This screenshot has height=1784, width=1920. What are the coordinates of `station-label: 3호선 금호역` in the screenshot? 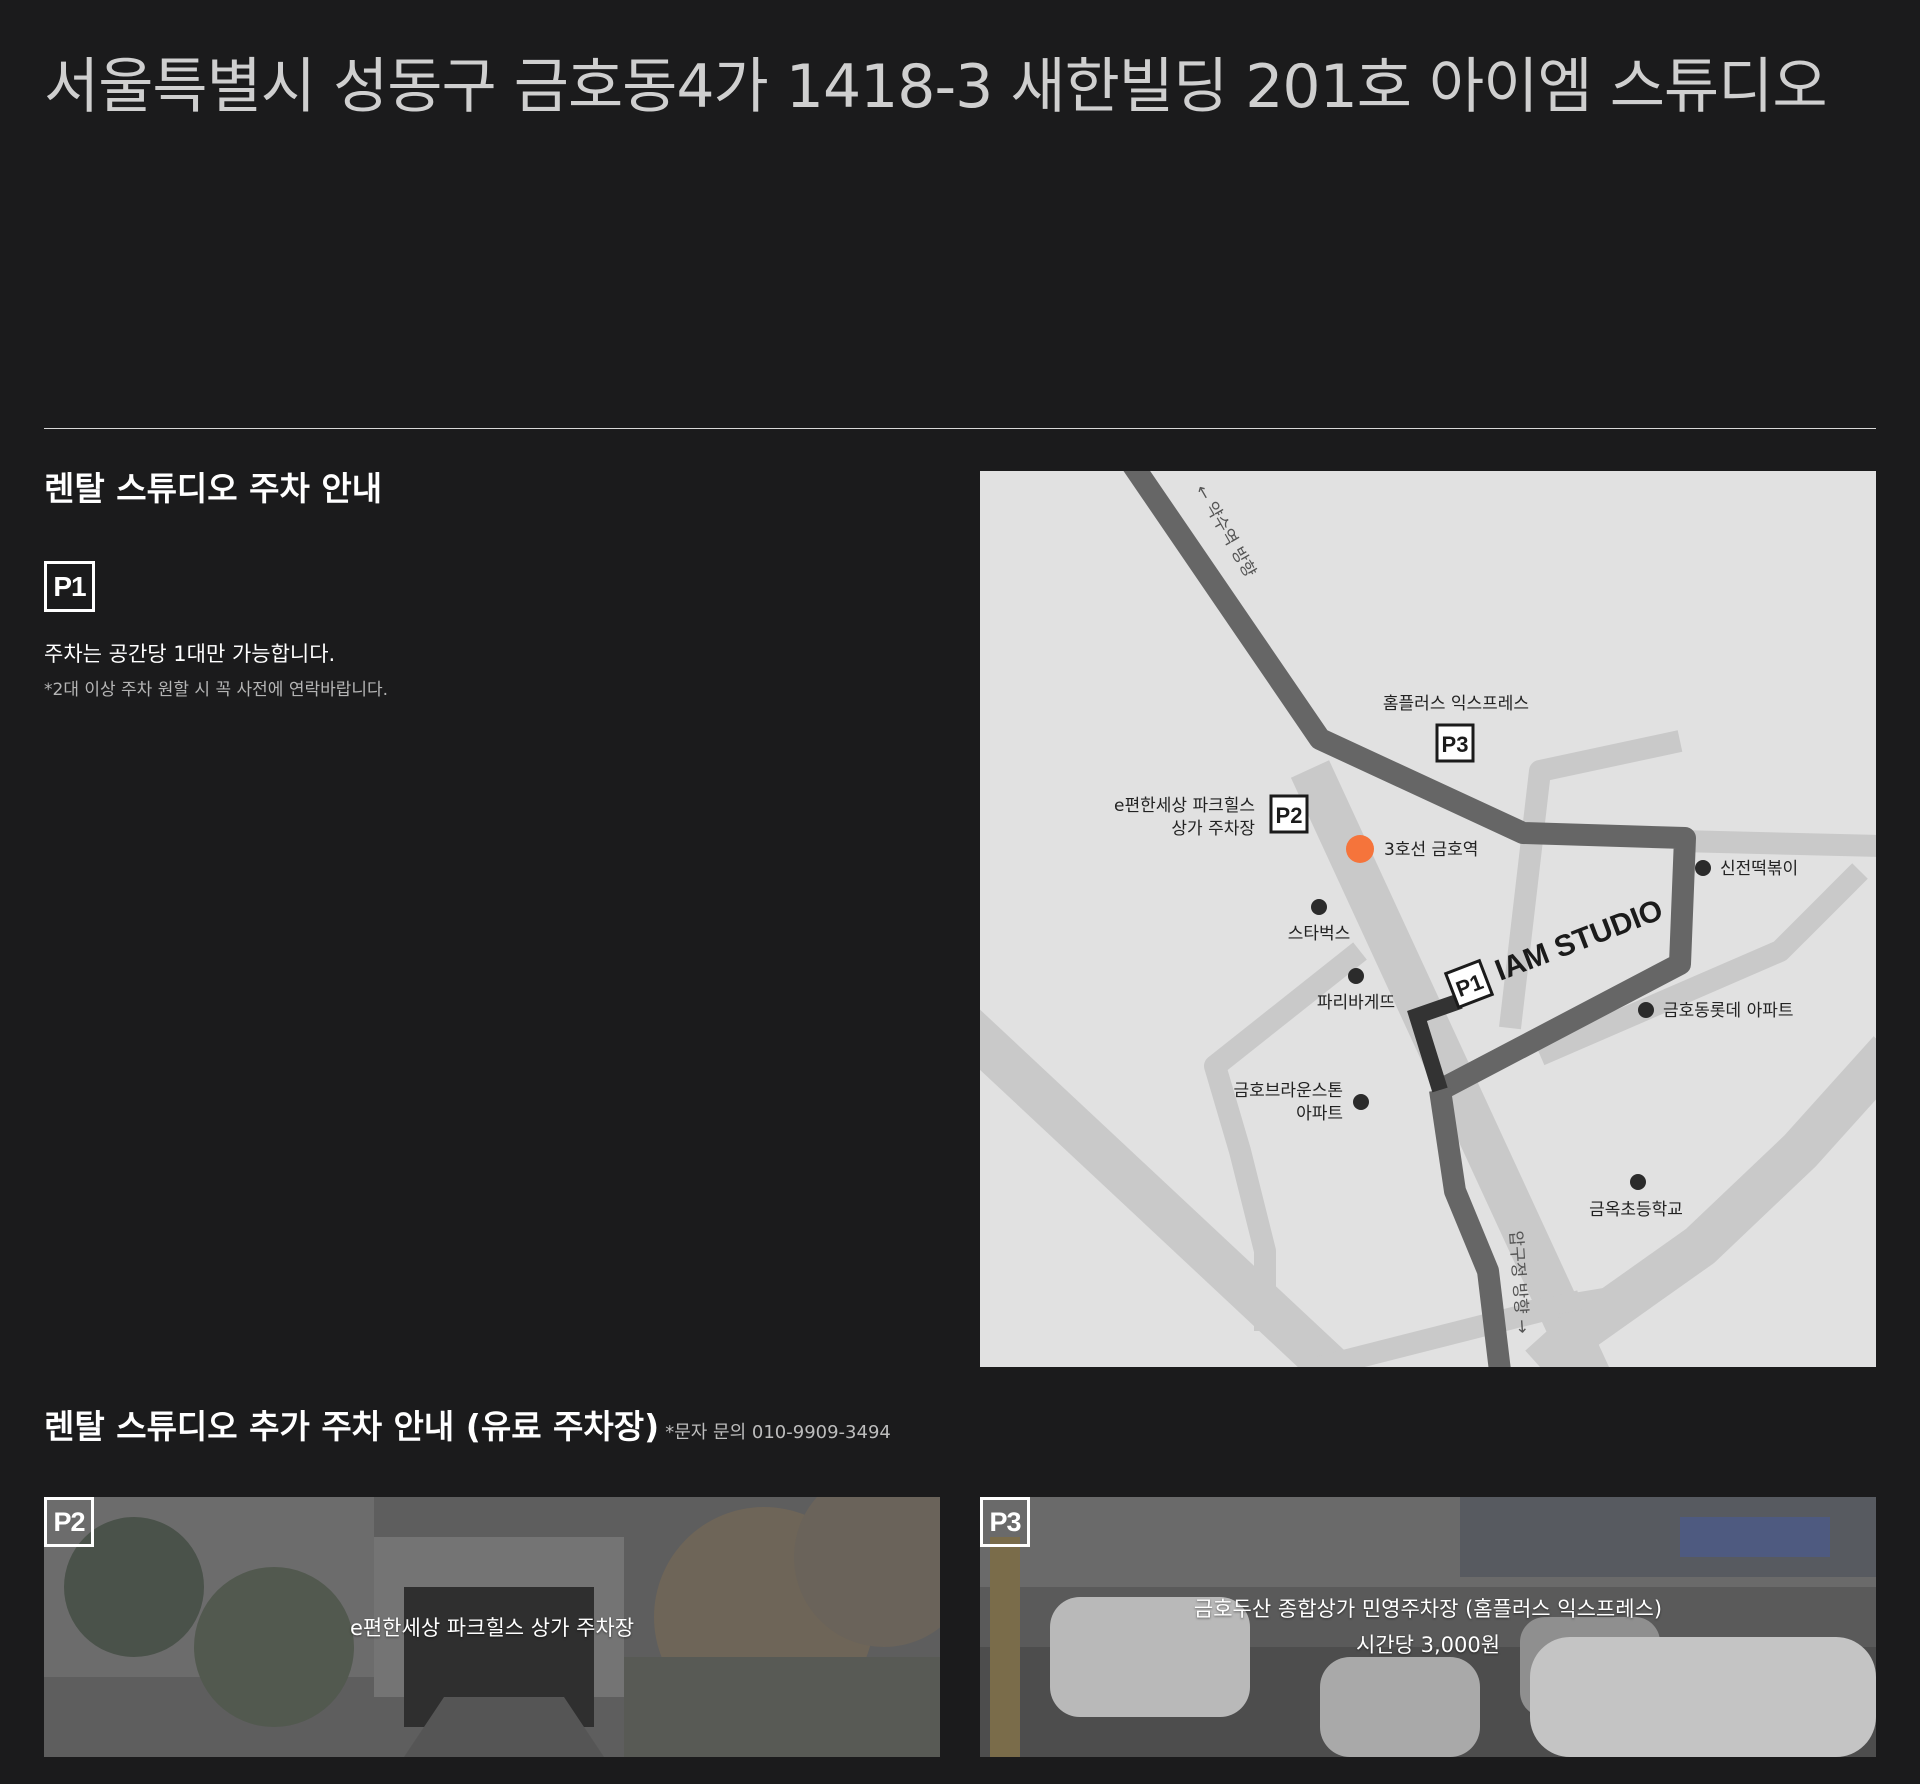 It's located at (1431, 850).